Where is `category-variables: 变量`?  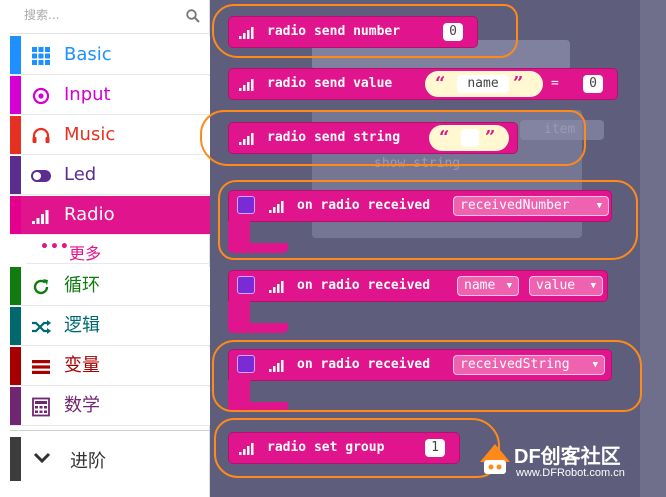
category-variables: 变量 is located at coordinates (110, 366).